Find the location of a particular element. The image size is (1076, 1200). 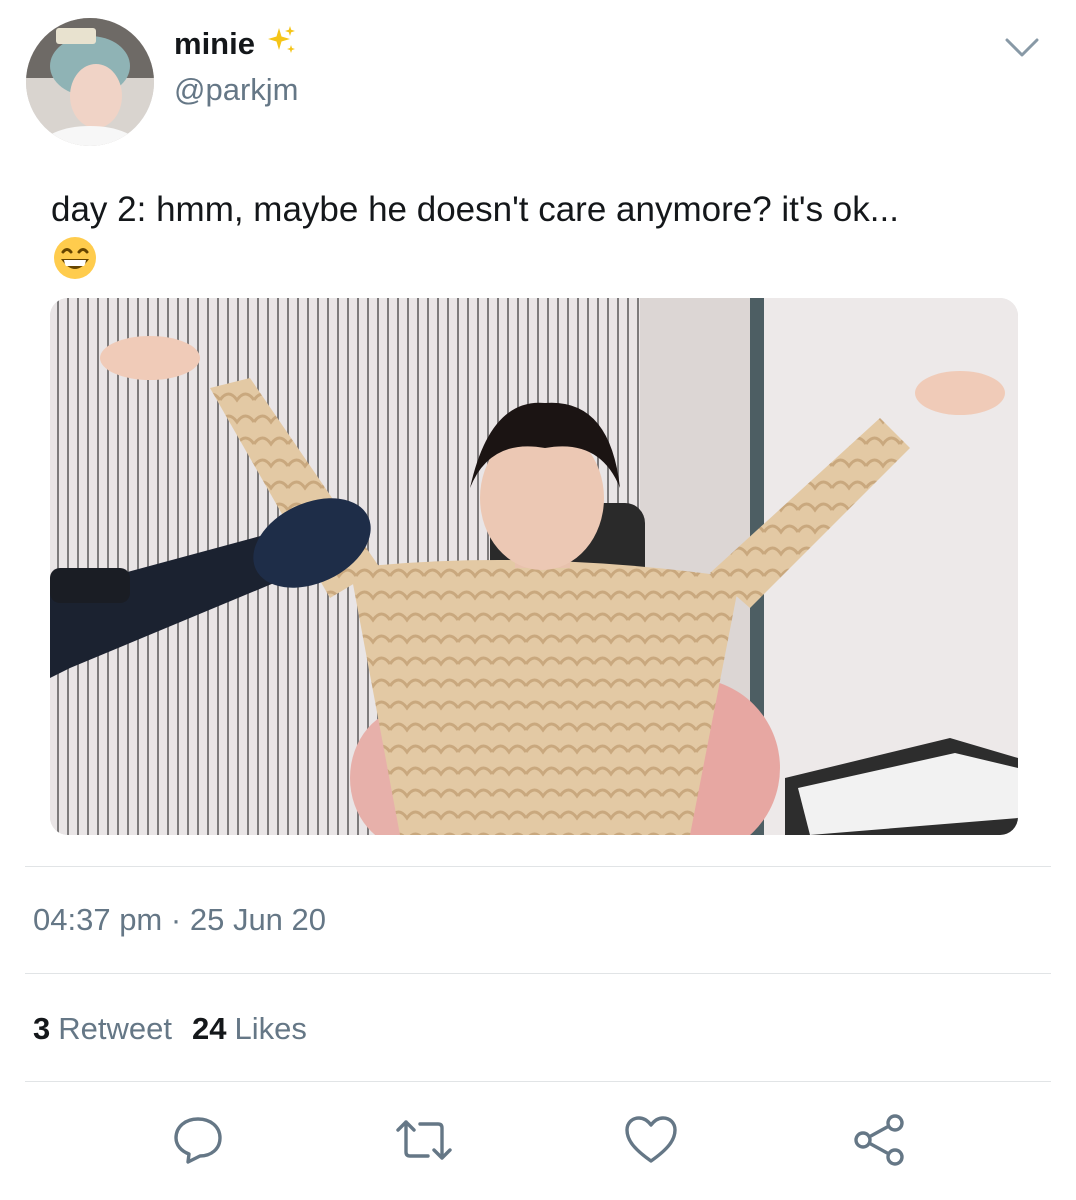

chevron-down-icon is located at coordinates (1022, 50).